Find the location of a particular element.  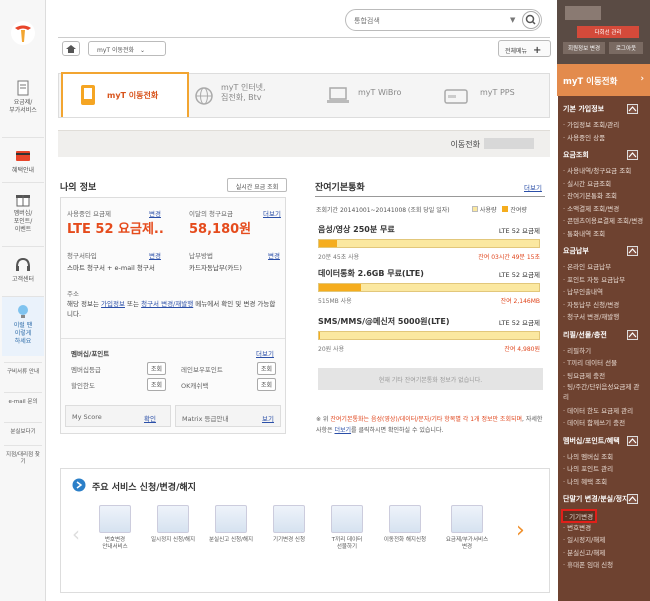

side-menu-item: · 분실신고/해제 is located at coordinates (584, 552).